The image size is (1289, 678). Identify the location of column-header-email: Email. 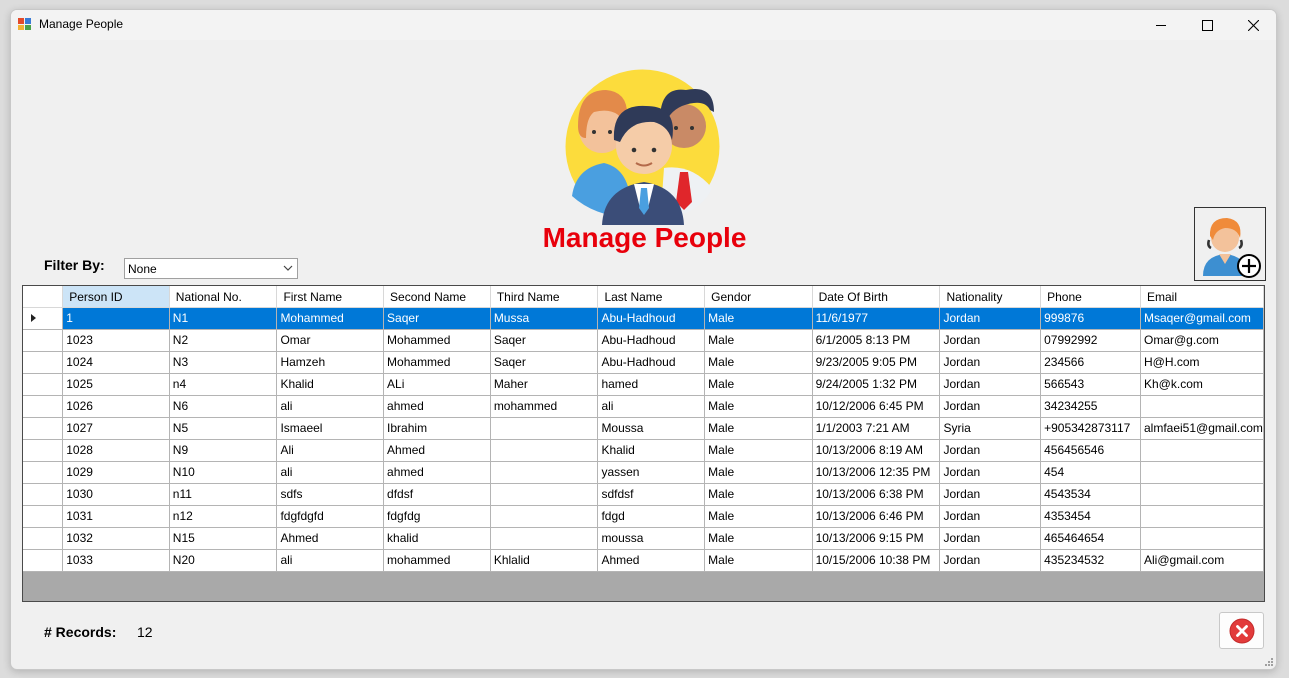
(1202, 297).